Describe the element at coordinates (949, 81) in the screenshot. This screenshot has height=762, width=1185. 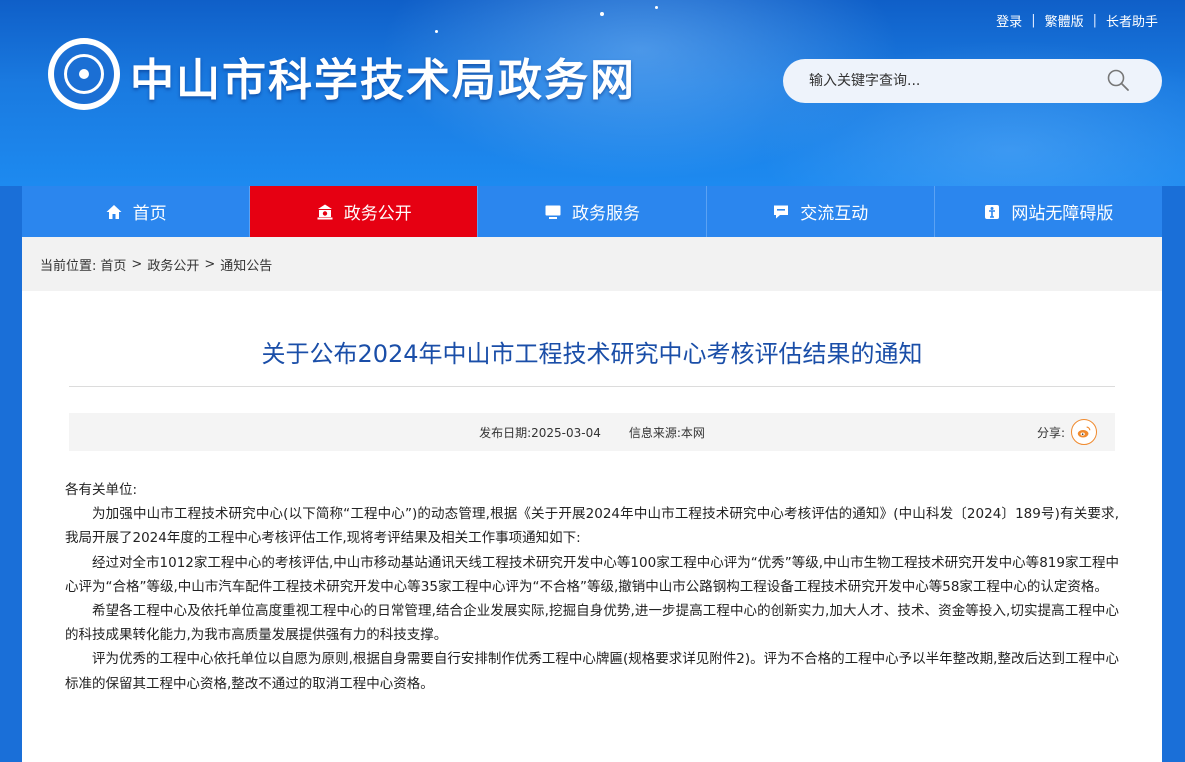
I see `search-input` at that location.